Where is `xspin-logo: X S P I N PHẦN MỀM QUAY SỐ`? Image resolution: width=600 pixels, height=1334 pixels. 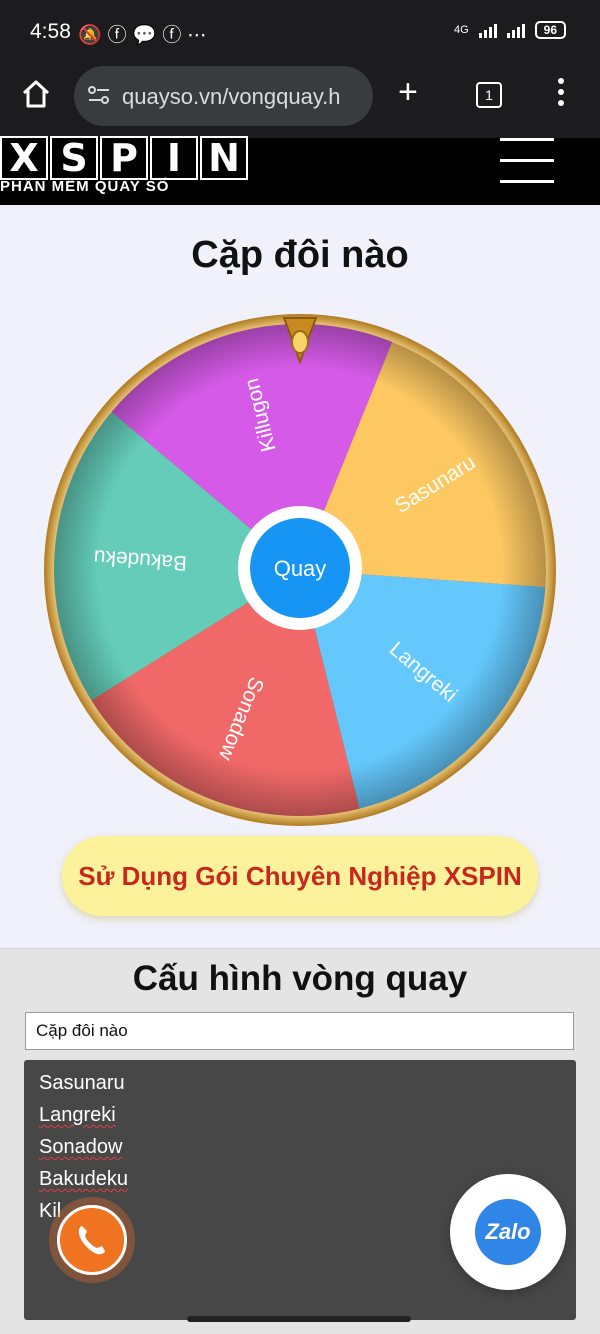
xspin-logo: X S P I N PHẦN MỀM QUAY SỐ is located at coordinates (124, 167).